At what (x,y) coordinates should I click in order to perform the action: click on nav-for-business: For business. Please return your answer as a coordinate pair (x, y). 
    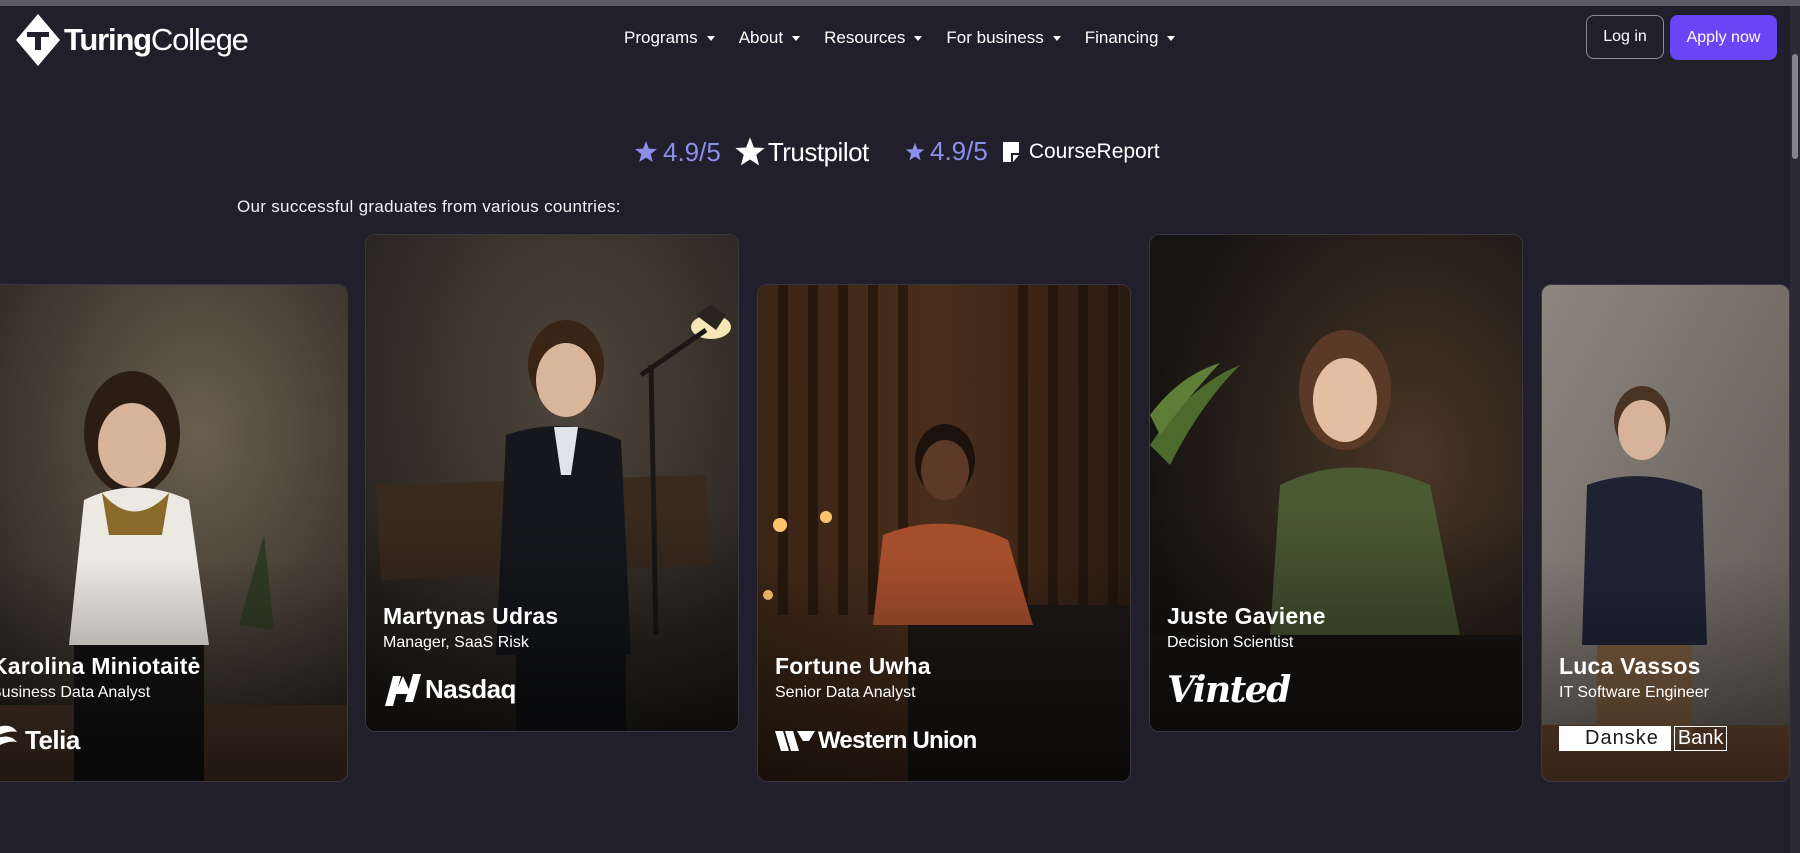
    Looking at the image, I should click on (1003, 38).